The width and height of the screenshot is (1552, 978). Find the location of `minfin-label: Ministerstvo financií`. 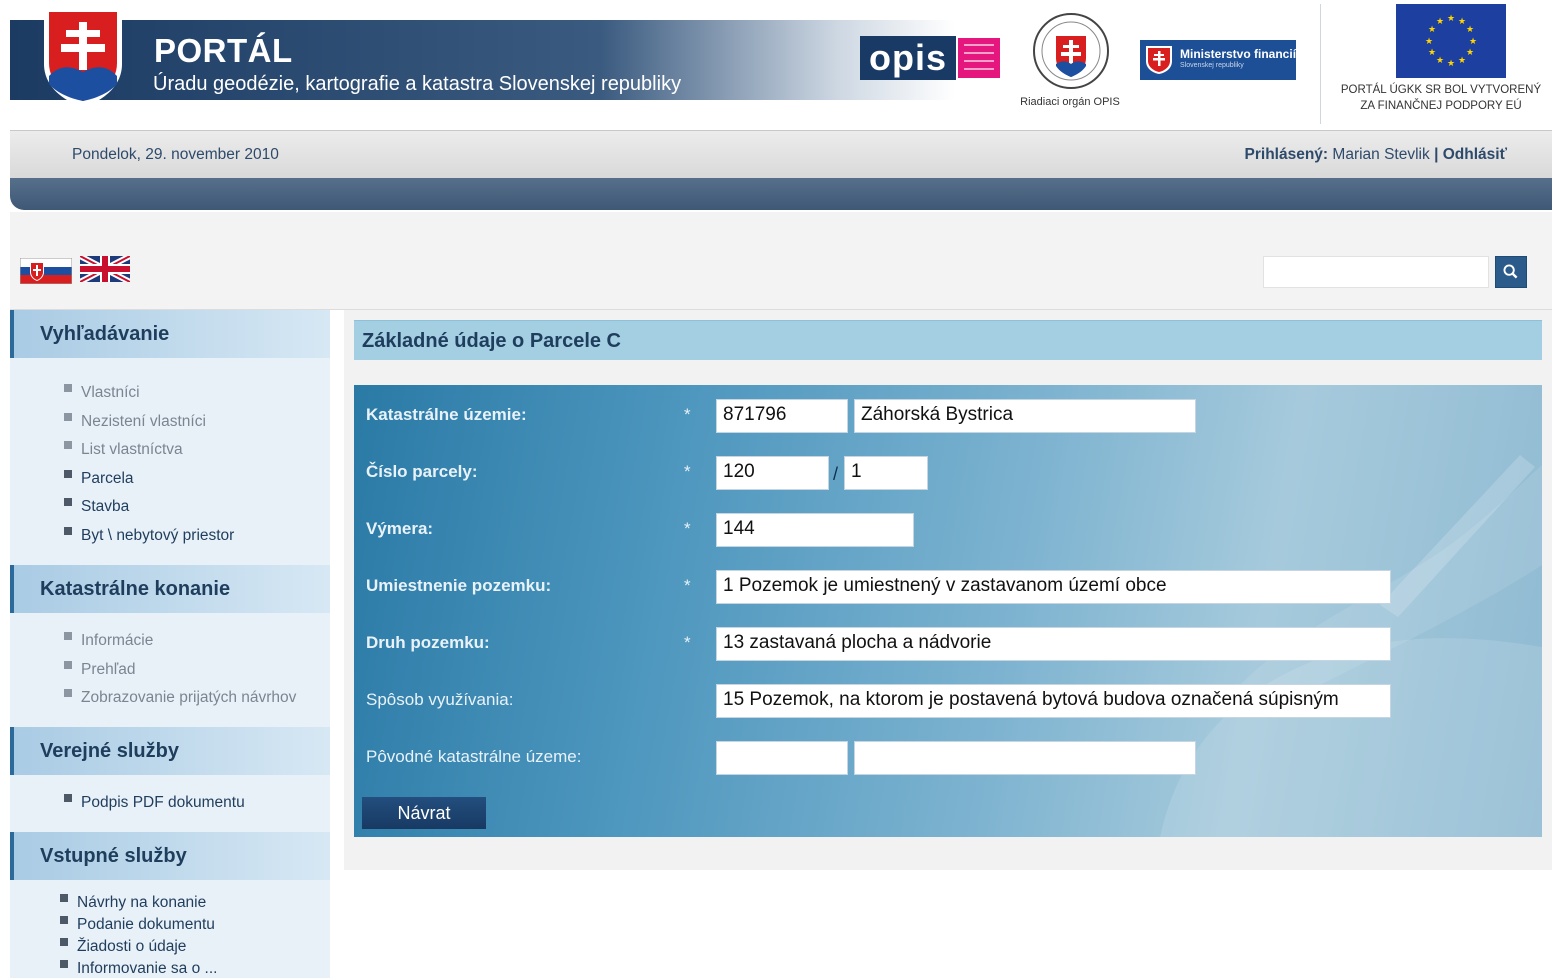

minfin-label: Ministerstvo financií is located at coordinates (1238, 54).